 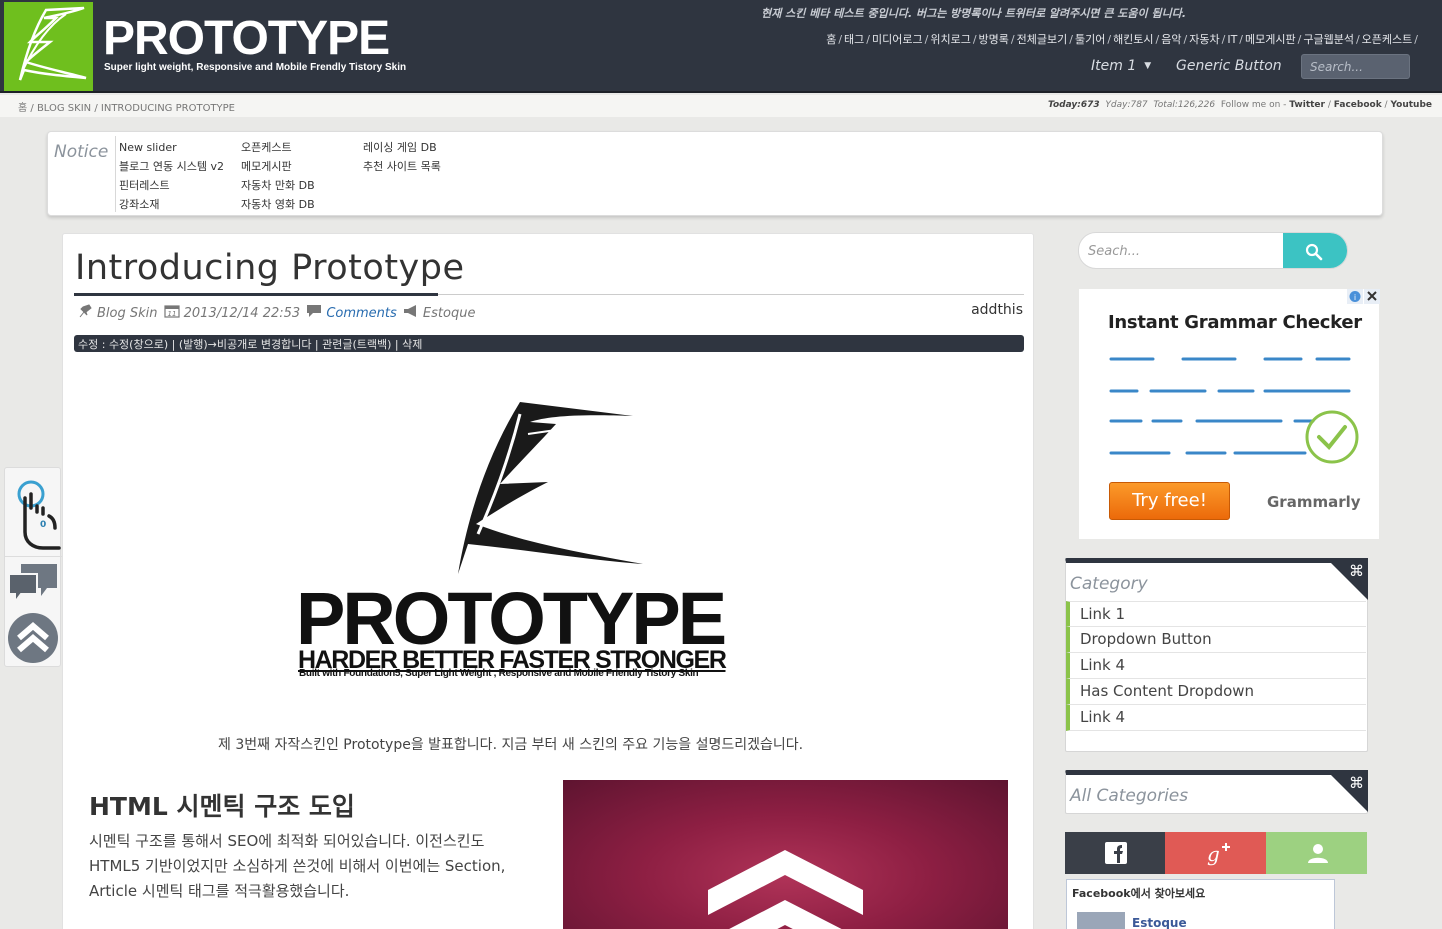 I want to click on user-icon, so click(x=1318, y=853).